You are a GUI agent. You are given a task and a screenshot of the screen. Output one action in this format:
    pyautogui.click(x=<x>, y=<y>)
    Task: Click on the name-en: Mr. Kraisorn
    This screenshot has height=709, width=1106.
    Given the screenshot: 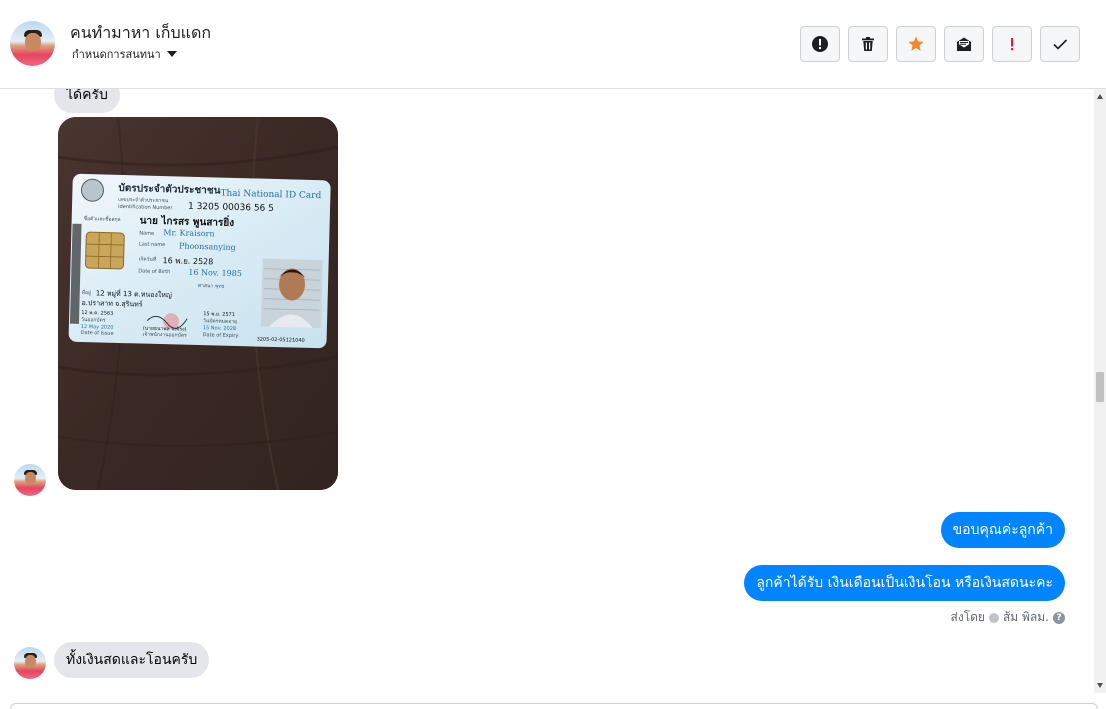 What is the action you would take?
    pyautogui.click(x=188, y=233)
    